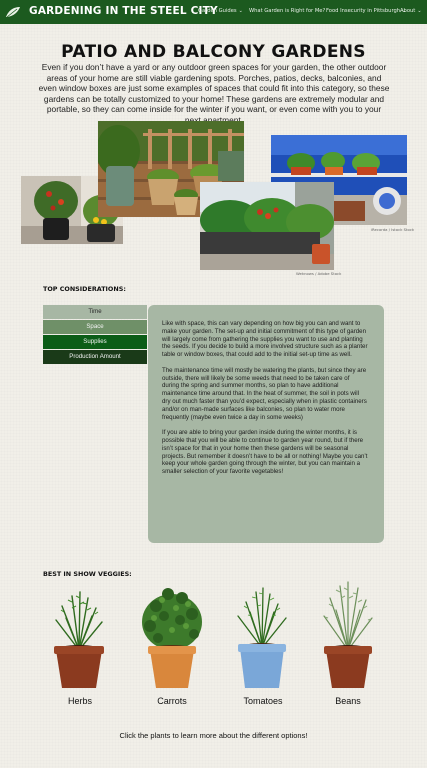  I want to click on veggies-heading: BEST IN SHOW VEGGIES:, so click(87, 574).